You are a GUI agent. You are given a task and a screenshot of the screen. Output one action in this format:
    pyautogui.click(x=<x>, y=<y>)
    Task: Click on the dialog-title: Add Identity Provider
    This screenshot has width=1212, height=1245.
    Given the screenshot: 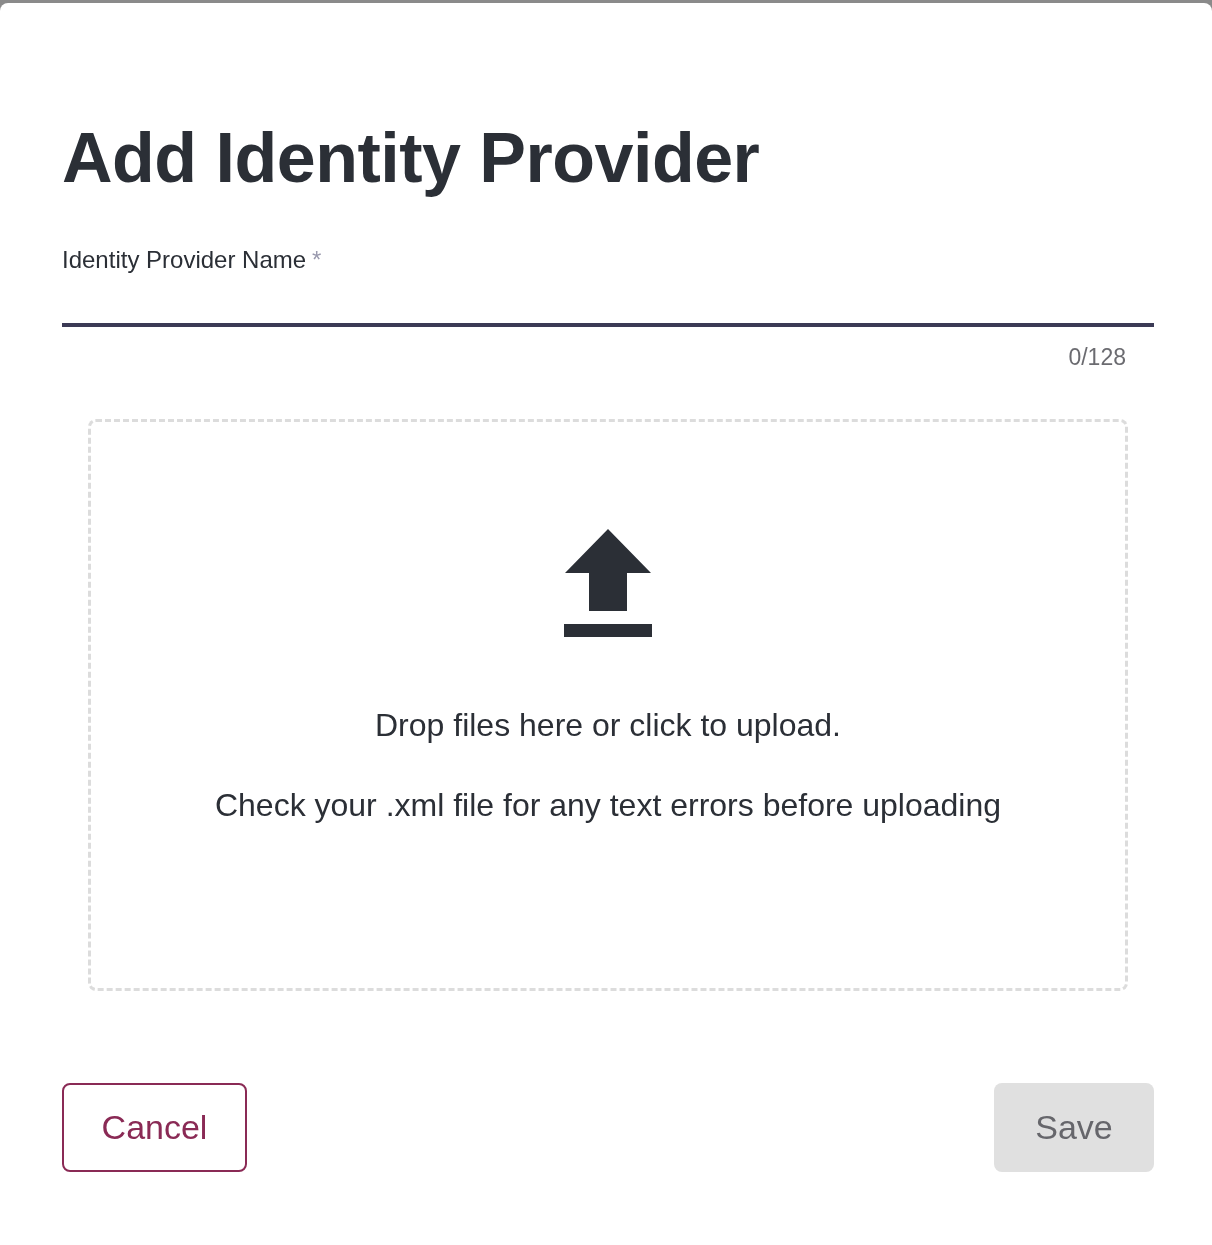 What is the action you would take?
    pyautogui.click(x=411, y=158)
    